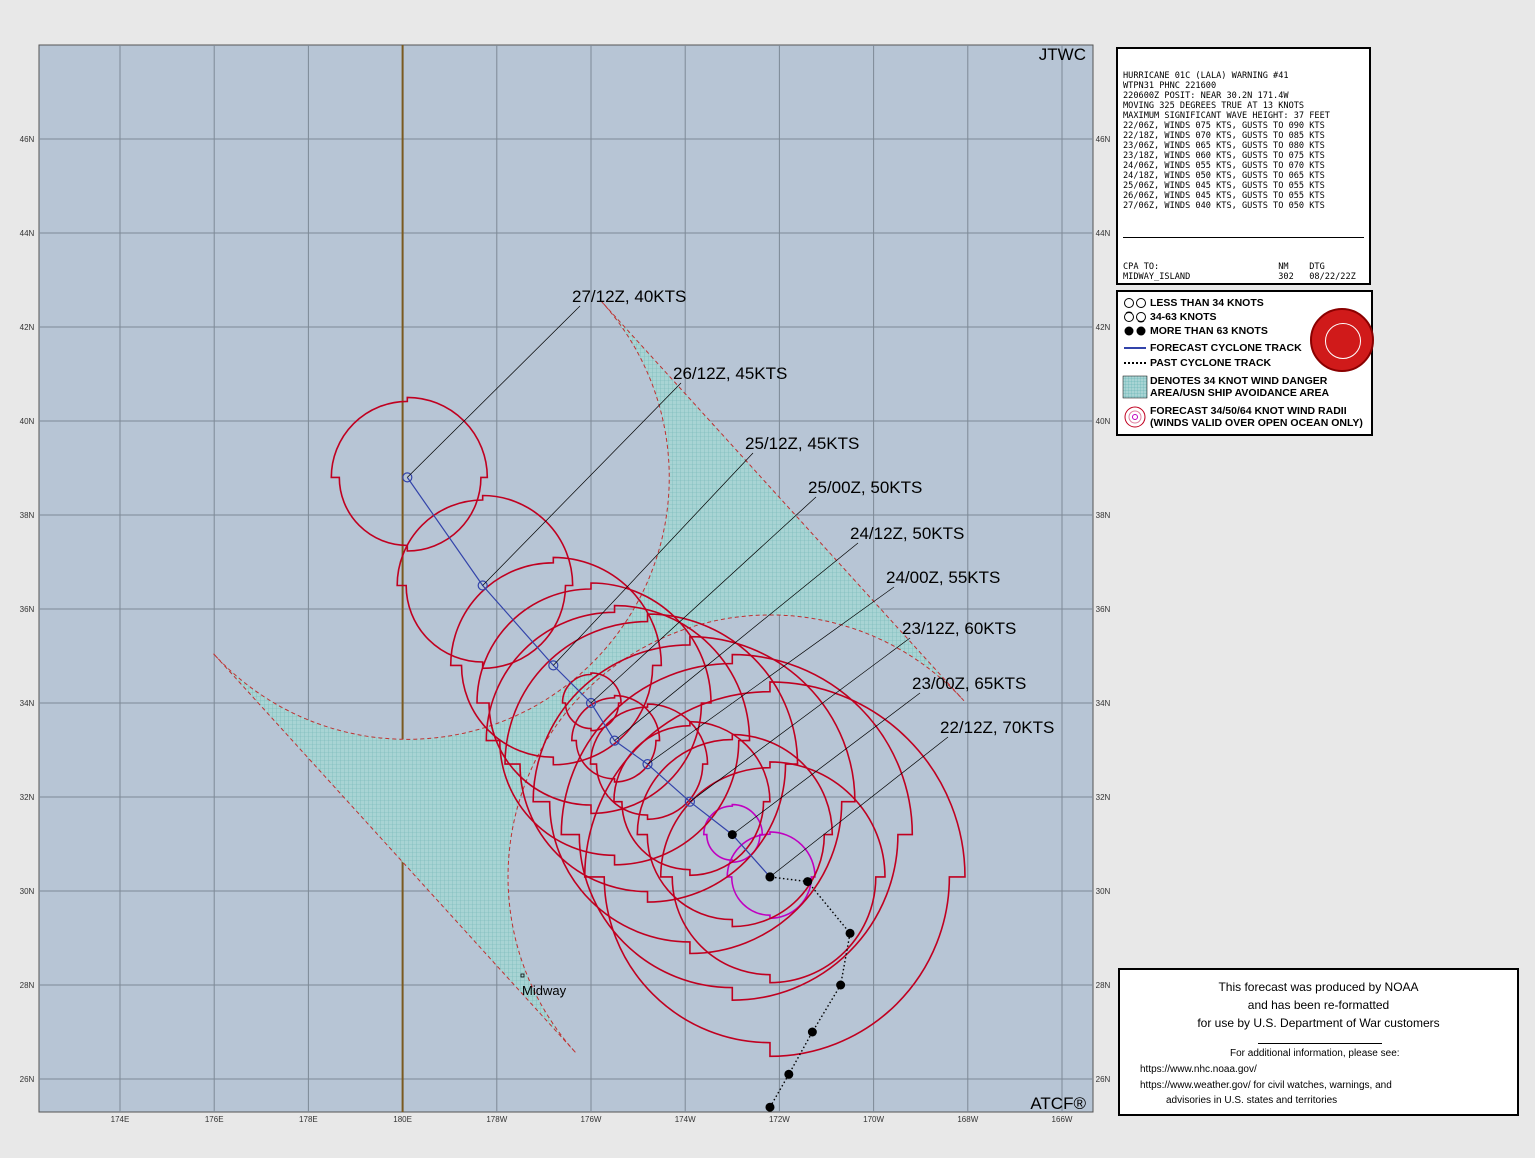 This screenshot has width=1535, height=1158. Describe the element at coordinates (779, 1119) in the screenshot. I see `lon-tick-label: 172W` at that location.